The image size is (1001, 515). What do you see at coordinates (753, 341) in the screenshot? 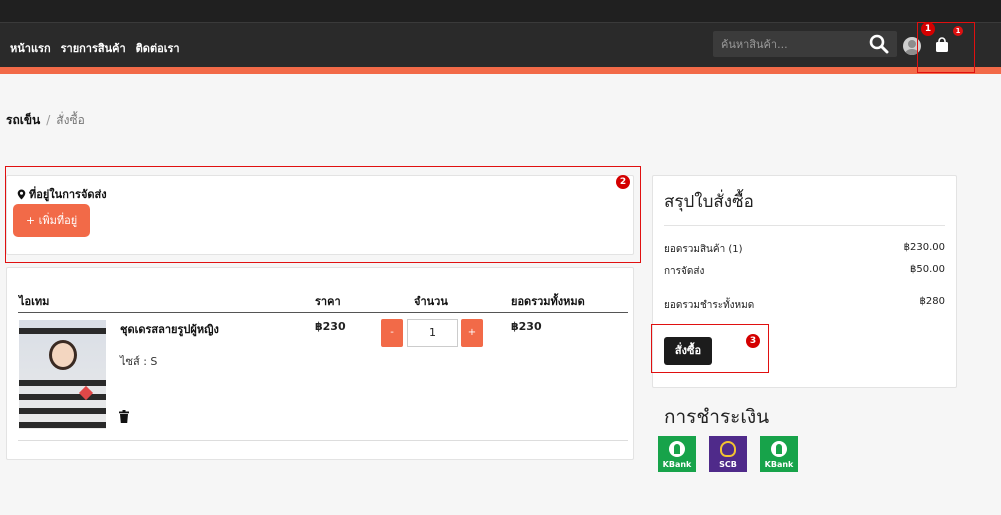
I see `annotation-marker: 3` at bounding box center [753, 341].